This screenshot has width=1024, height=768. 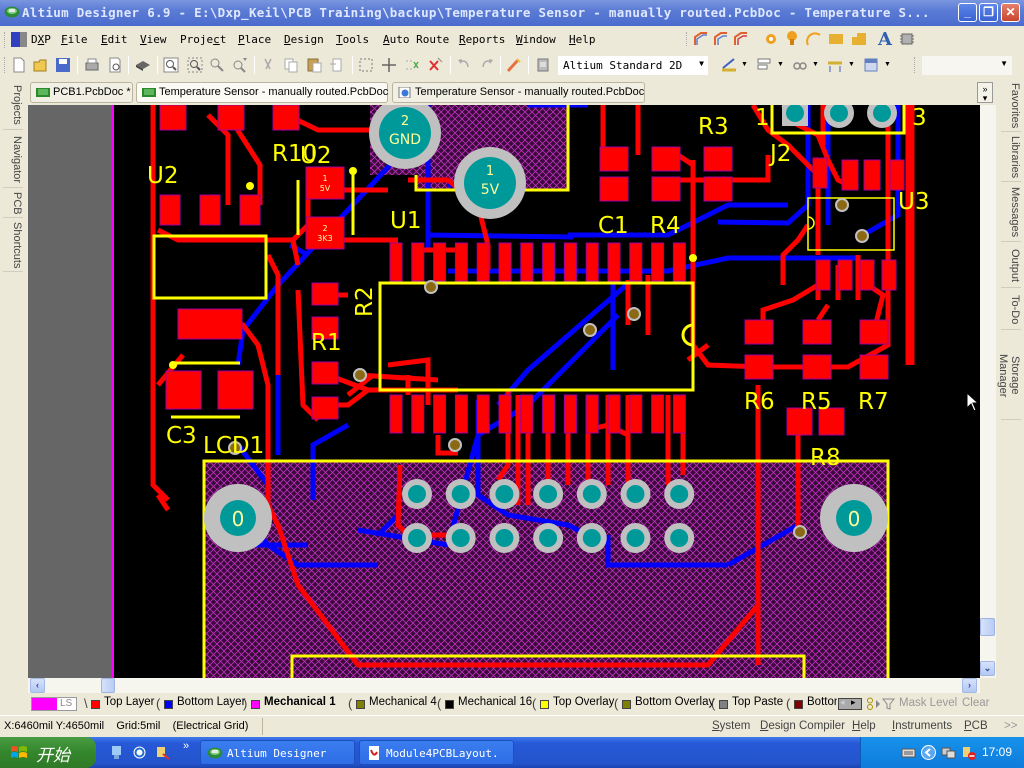 What do you see at coordinates (1010, 726) in the screenshot?
I see `panel-button-more: >>` at bounding box center [1010, 726].